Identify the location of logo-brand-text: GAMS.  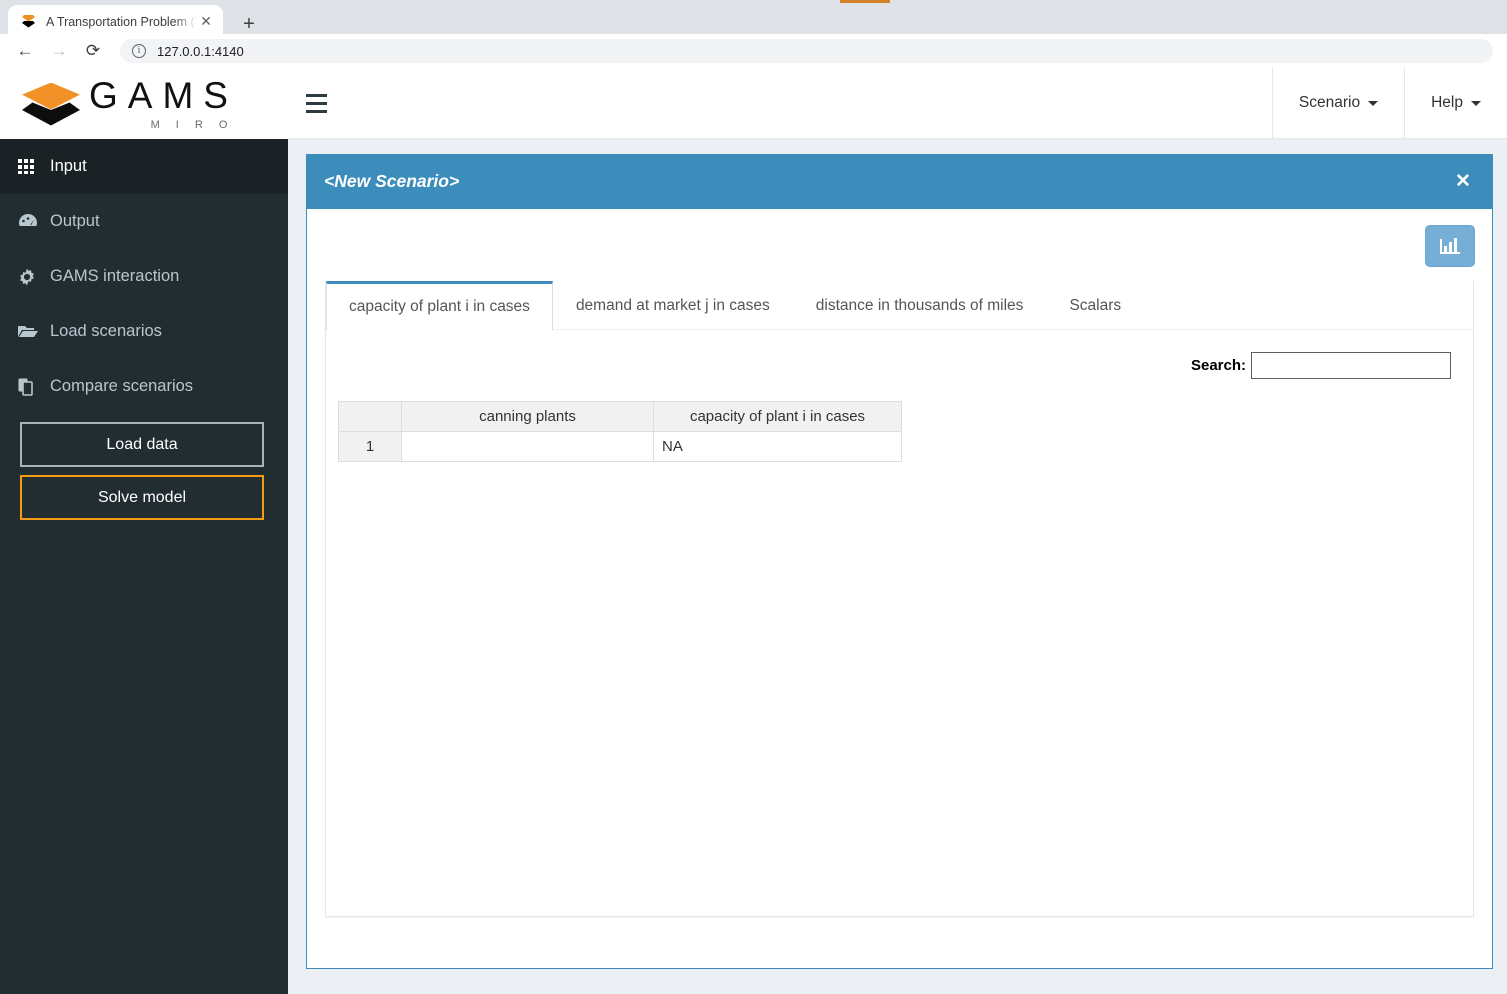
(163, 95).